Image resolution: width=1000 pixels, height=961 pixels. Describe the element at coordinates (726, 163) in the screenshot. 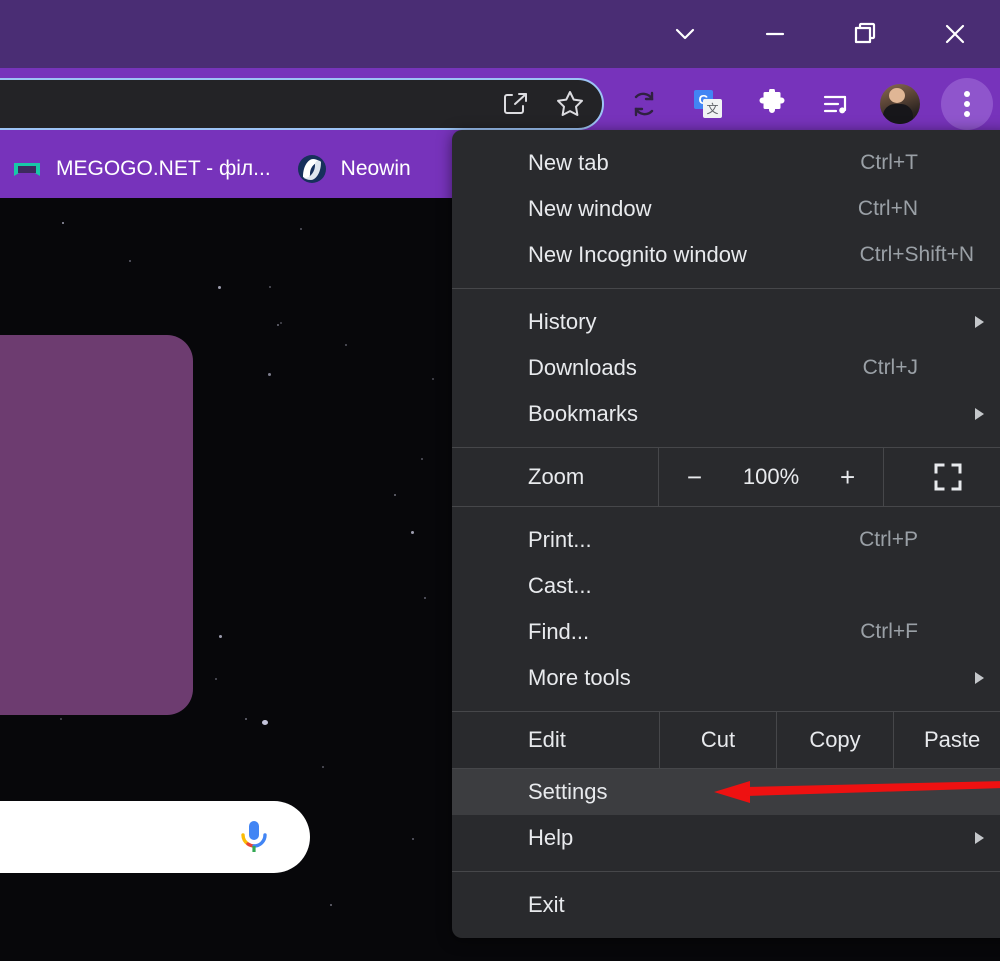

I see `menu-item-new-tab: New tab Ctrl+T` at that location.